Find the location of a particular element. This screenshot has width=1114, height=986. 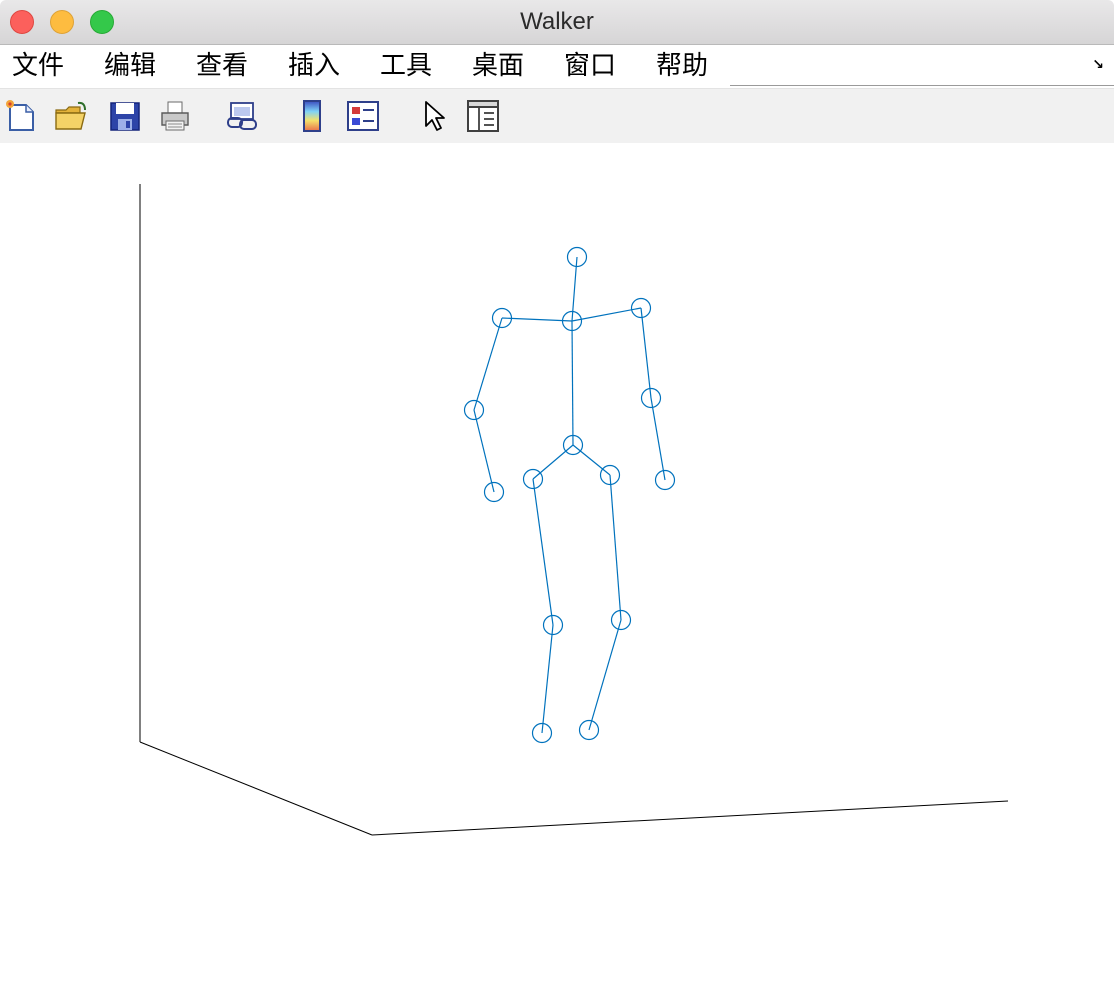

right-thigh-bone is located at coordinates (615, 547).